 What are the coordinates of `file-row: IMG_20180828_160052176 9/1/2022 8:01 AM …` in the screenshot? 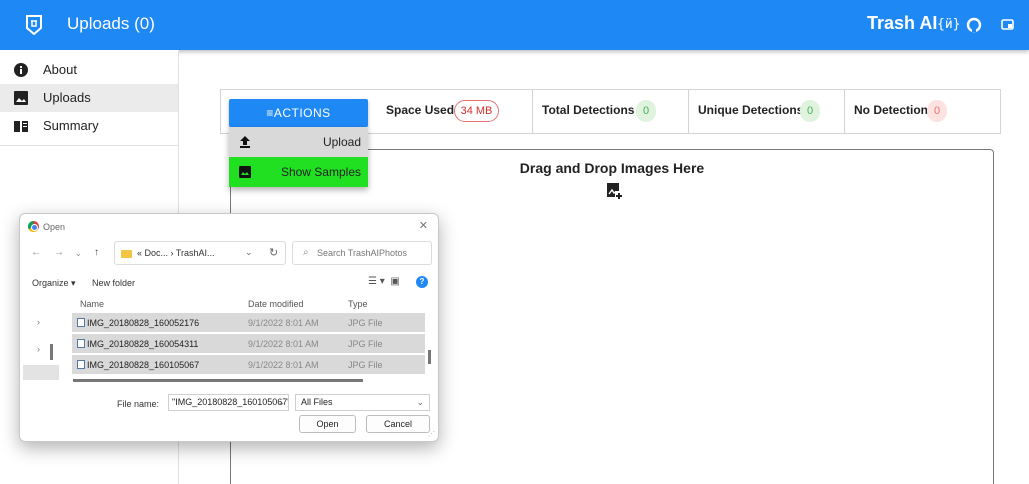 It's located at (248, 322).